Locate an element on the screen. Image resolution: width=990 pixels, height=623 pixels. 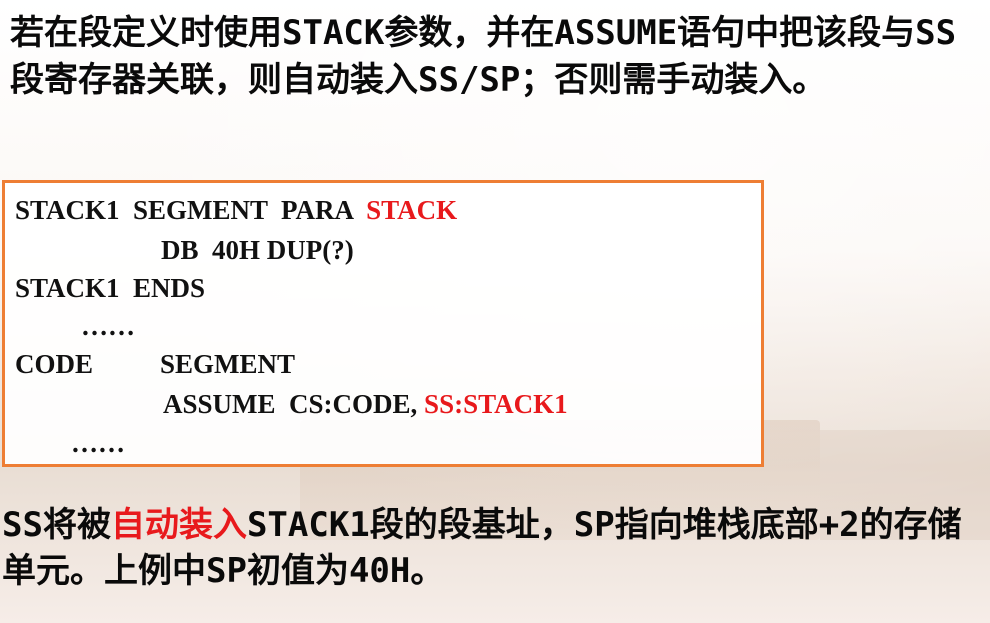
code-line-stack-segment: STACK1 SEGMENT PARA STACK is located at coordinates (236, 210).